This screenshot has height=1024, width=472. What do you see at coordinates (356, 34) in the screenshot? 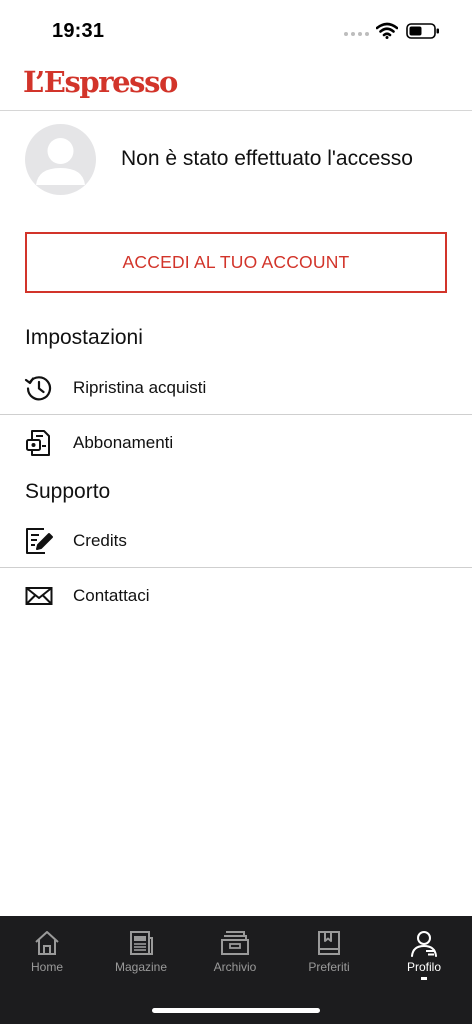
I see `signal-icon` at bounding box center [356, 34].